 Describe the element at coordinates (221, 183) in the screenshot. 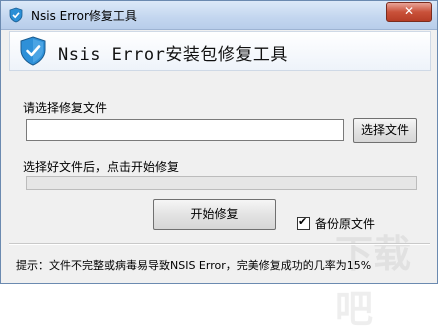

I see `progress-bar` at that location.